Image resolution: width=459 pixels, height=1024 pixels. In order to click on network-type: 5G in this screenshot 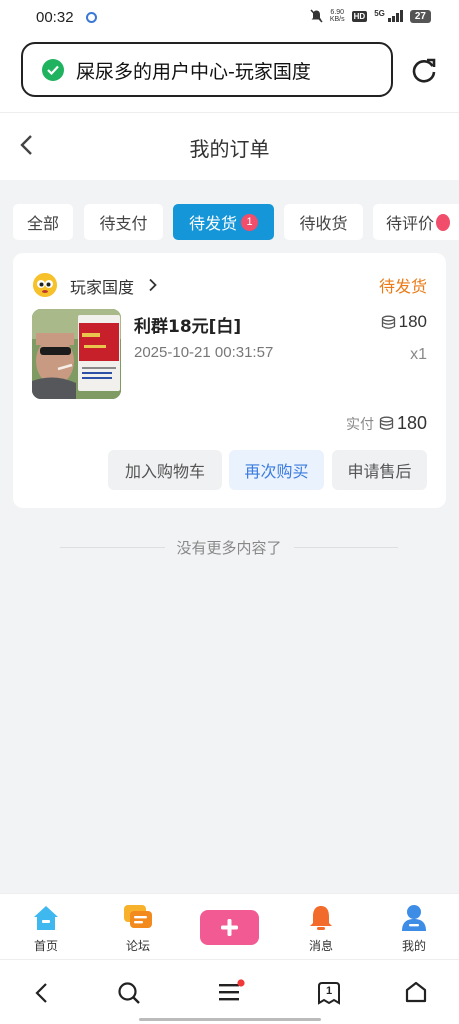, I will do `click(379, 13)`.